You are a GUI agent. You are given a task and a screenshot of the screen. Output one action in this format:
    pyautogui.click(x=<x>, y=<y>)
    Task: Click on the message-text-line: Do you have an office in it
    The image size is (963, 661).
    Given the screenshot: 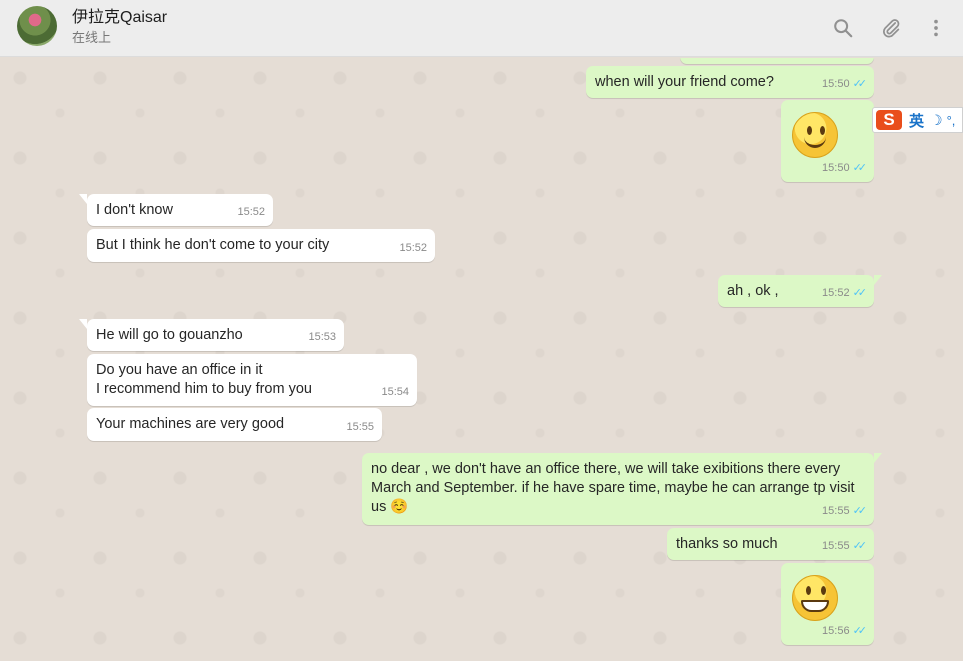 What is the action you would take?
    pyautogui.click(x=179, y=370)
    